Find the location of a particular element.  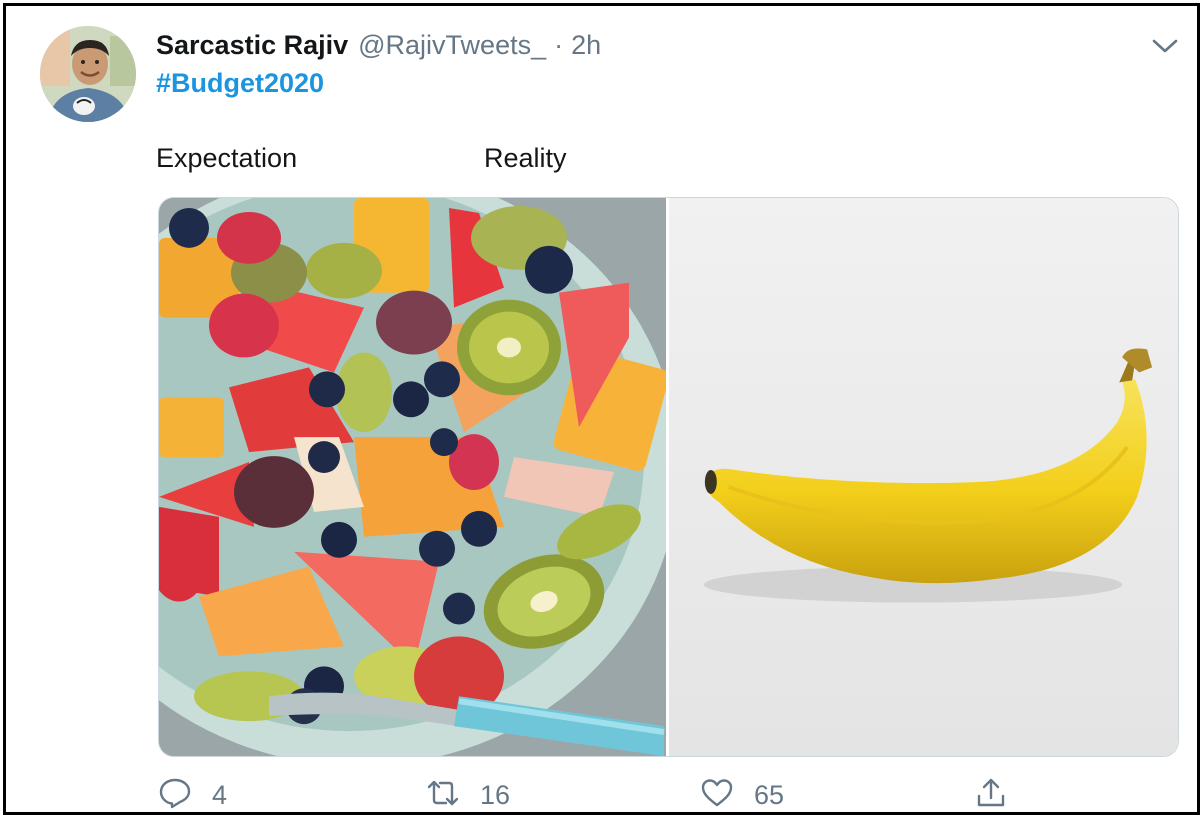

reply-icon is located at coordinates (175, 795).